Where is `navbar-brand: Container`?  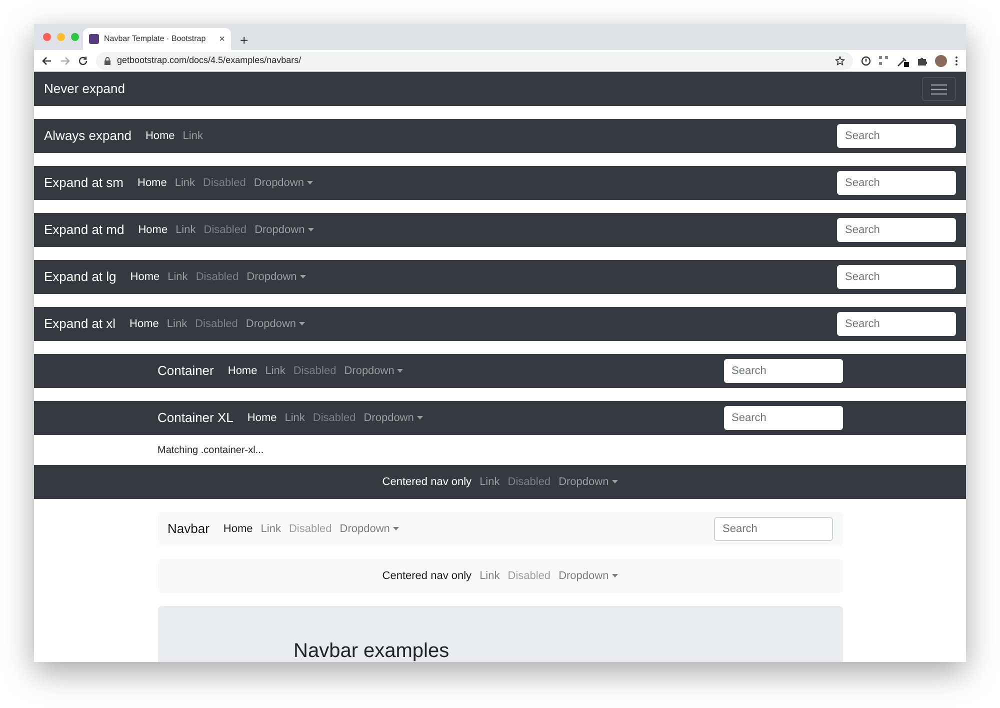 navbar-brand: Container is located at coordinates (186, 371).